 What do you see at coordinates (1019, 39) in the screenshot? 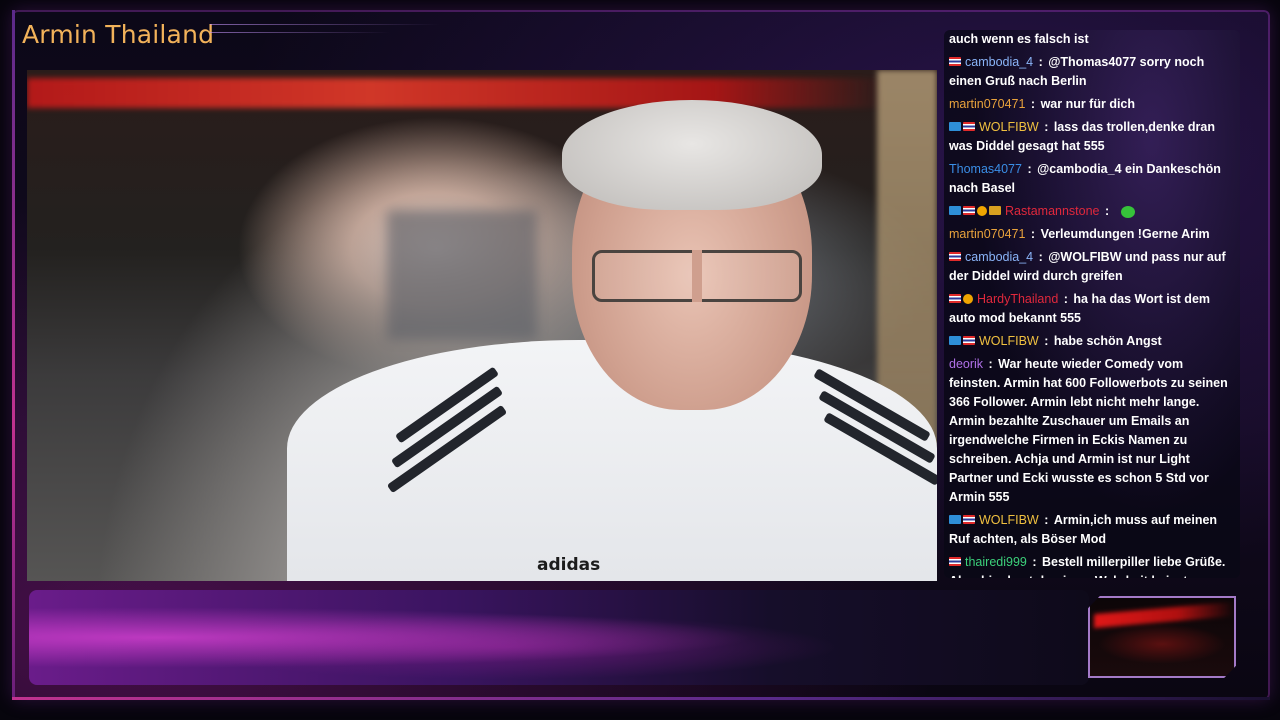
I see `chat-text: auch wenn es falsch ist` at bounding box center [1019, 39].